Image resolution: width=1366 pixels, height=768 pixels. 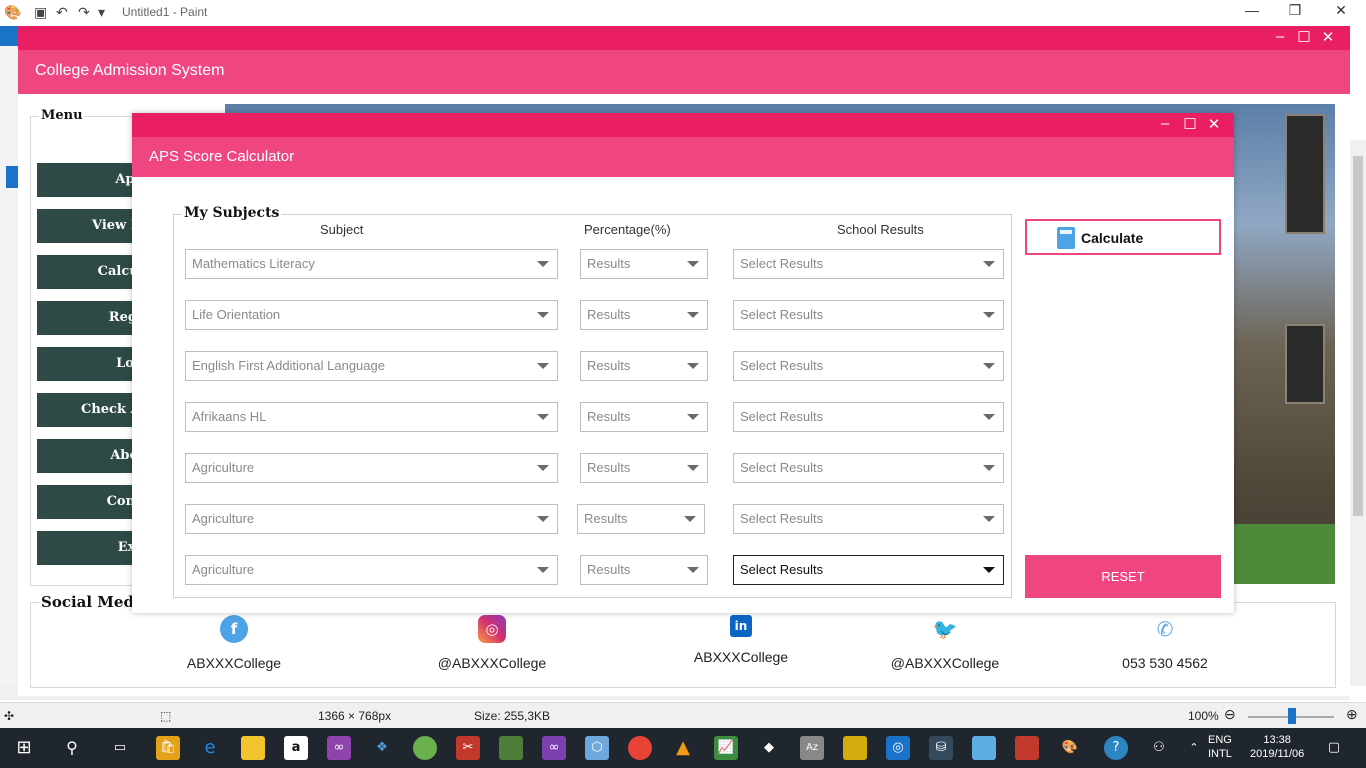 I want to click on subject-dropdown: Afrikaans HL, so click(x=371, y=417).